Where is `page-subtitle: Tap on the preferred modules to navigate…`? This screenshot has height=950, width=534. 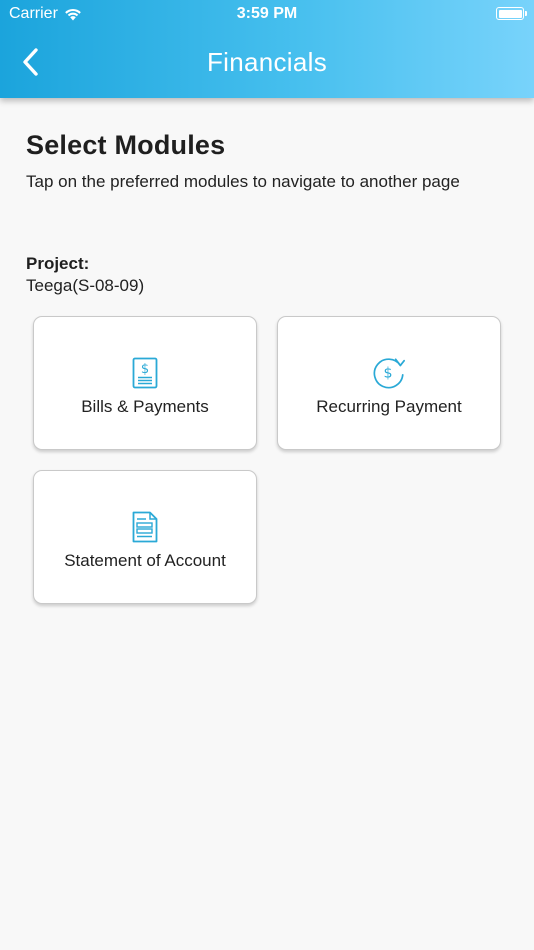 page-subtitle: Tap on the preferred modules to navigate… is located at coordinates (243, 181).